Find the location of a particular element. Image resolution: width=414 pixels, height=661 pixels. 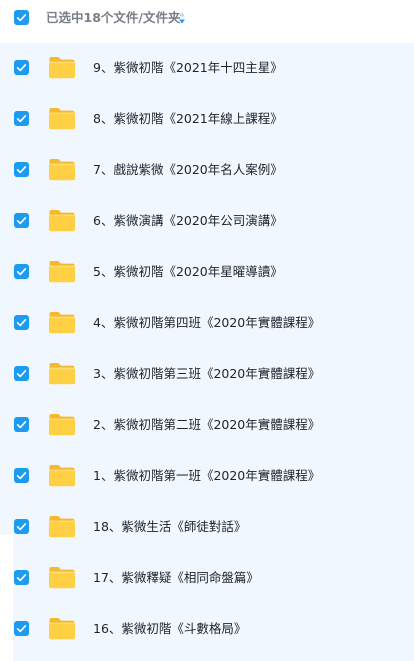

file-name: 1、紫微初階第一班《2020年實體課程》 is located at coordinates (207, 475).